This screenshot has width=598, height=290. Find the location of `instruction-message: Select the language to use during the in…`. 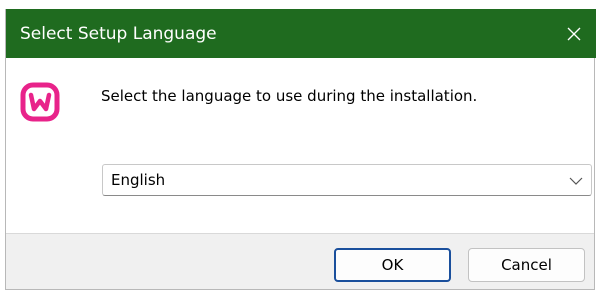

instruction-message: Select the language to use during the in… is located at coordinates (289, 96).